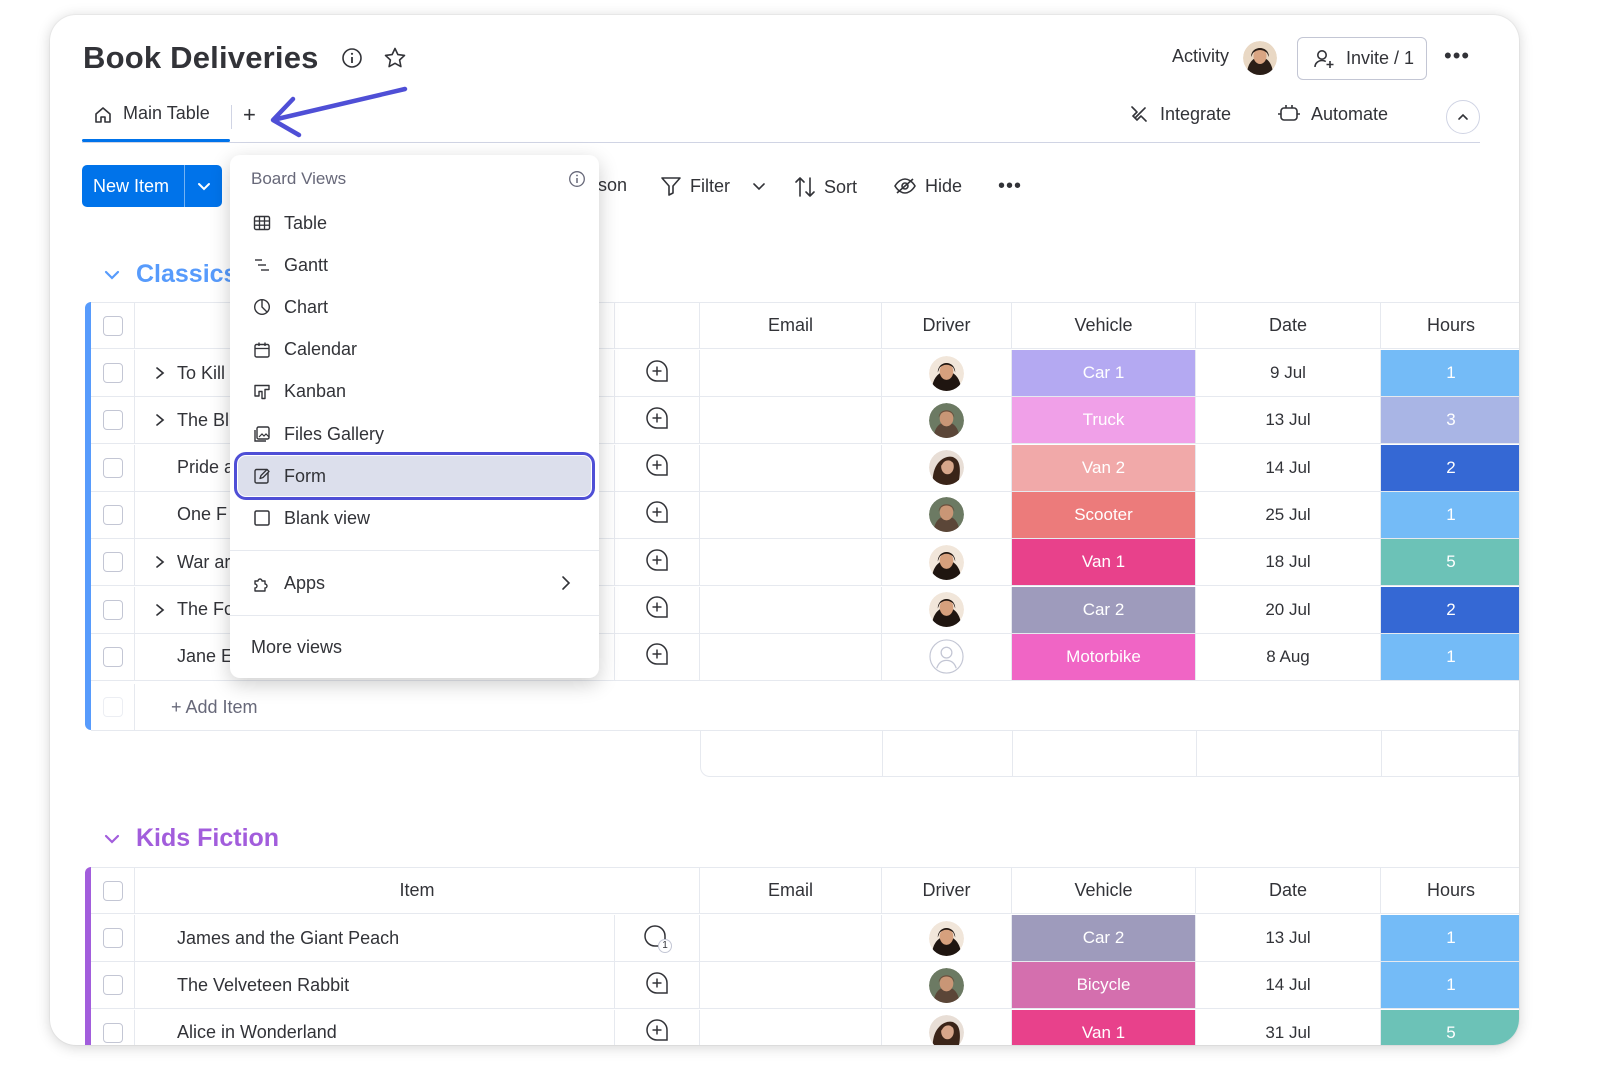  Describe the element at coordinates (414, 392) in the screenshot. I see `menu-item-kanban: Kanban` at that location.